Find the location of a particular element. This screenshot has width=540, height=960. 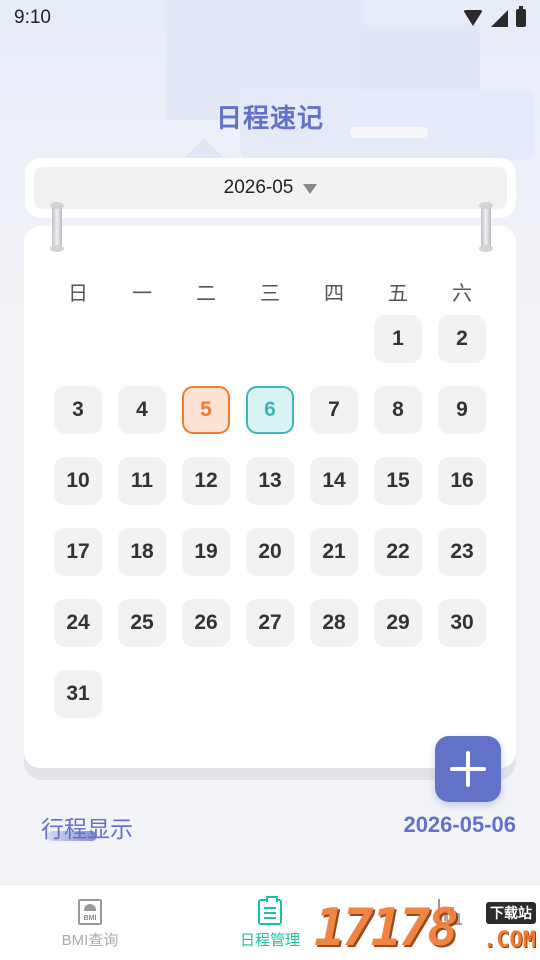

day-button: 30 is located at coordinates (462, 623).